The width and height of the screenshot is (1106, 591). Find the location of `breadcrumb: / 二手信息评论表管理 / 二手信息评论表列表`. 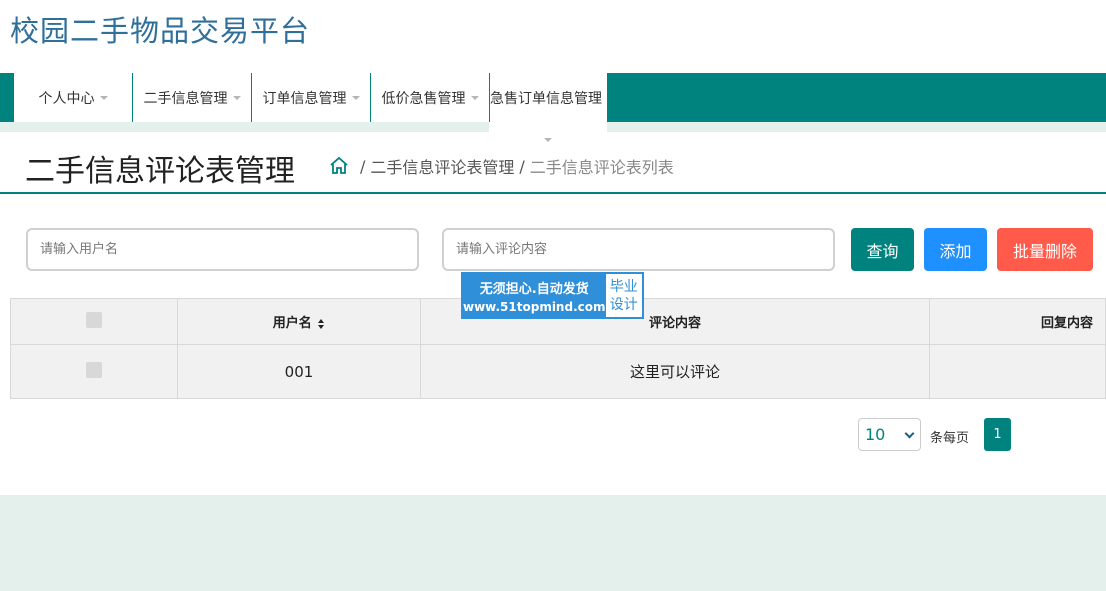

breadcrumb: / 二手信息评论表管理 / 二手信息评论表列表 is located at coordinates (501, 166).